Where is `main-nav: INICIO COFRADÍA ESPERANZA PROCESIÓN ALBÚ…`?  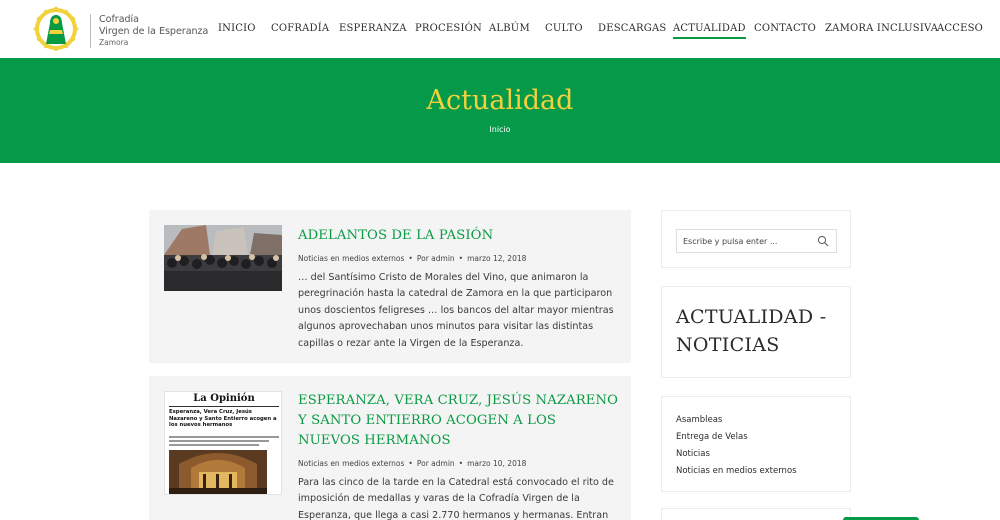
main-nav: INICIO COFRADÍA ESPERANZA PROCESIÓN ALBÚ… is located at coordinates (500, 31).